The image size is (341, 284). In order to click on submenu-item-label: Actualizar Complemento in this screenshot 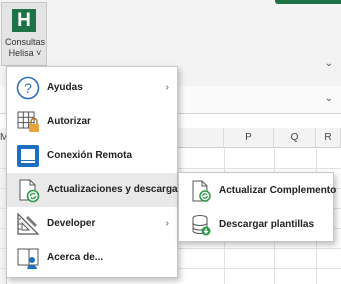, I will do `click(278, 190)`.